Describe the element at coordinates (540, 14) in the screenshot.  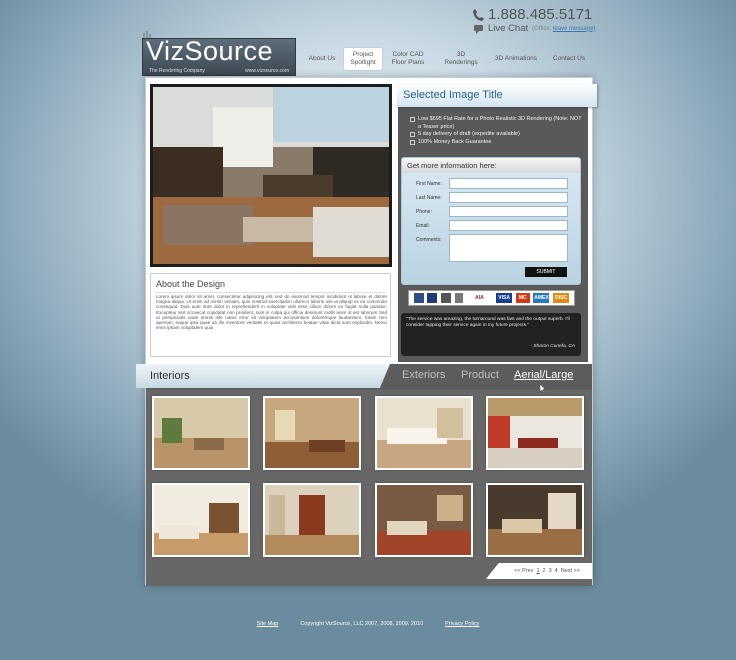
I see `phone-text: 1.888.485.5171` at that location.